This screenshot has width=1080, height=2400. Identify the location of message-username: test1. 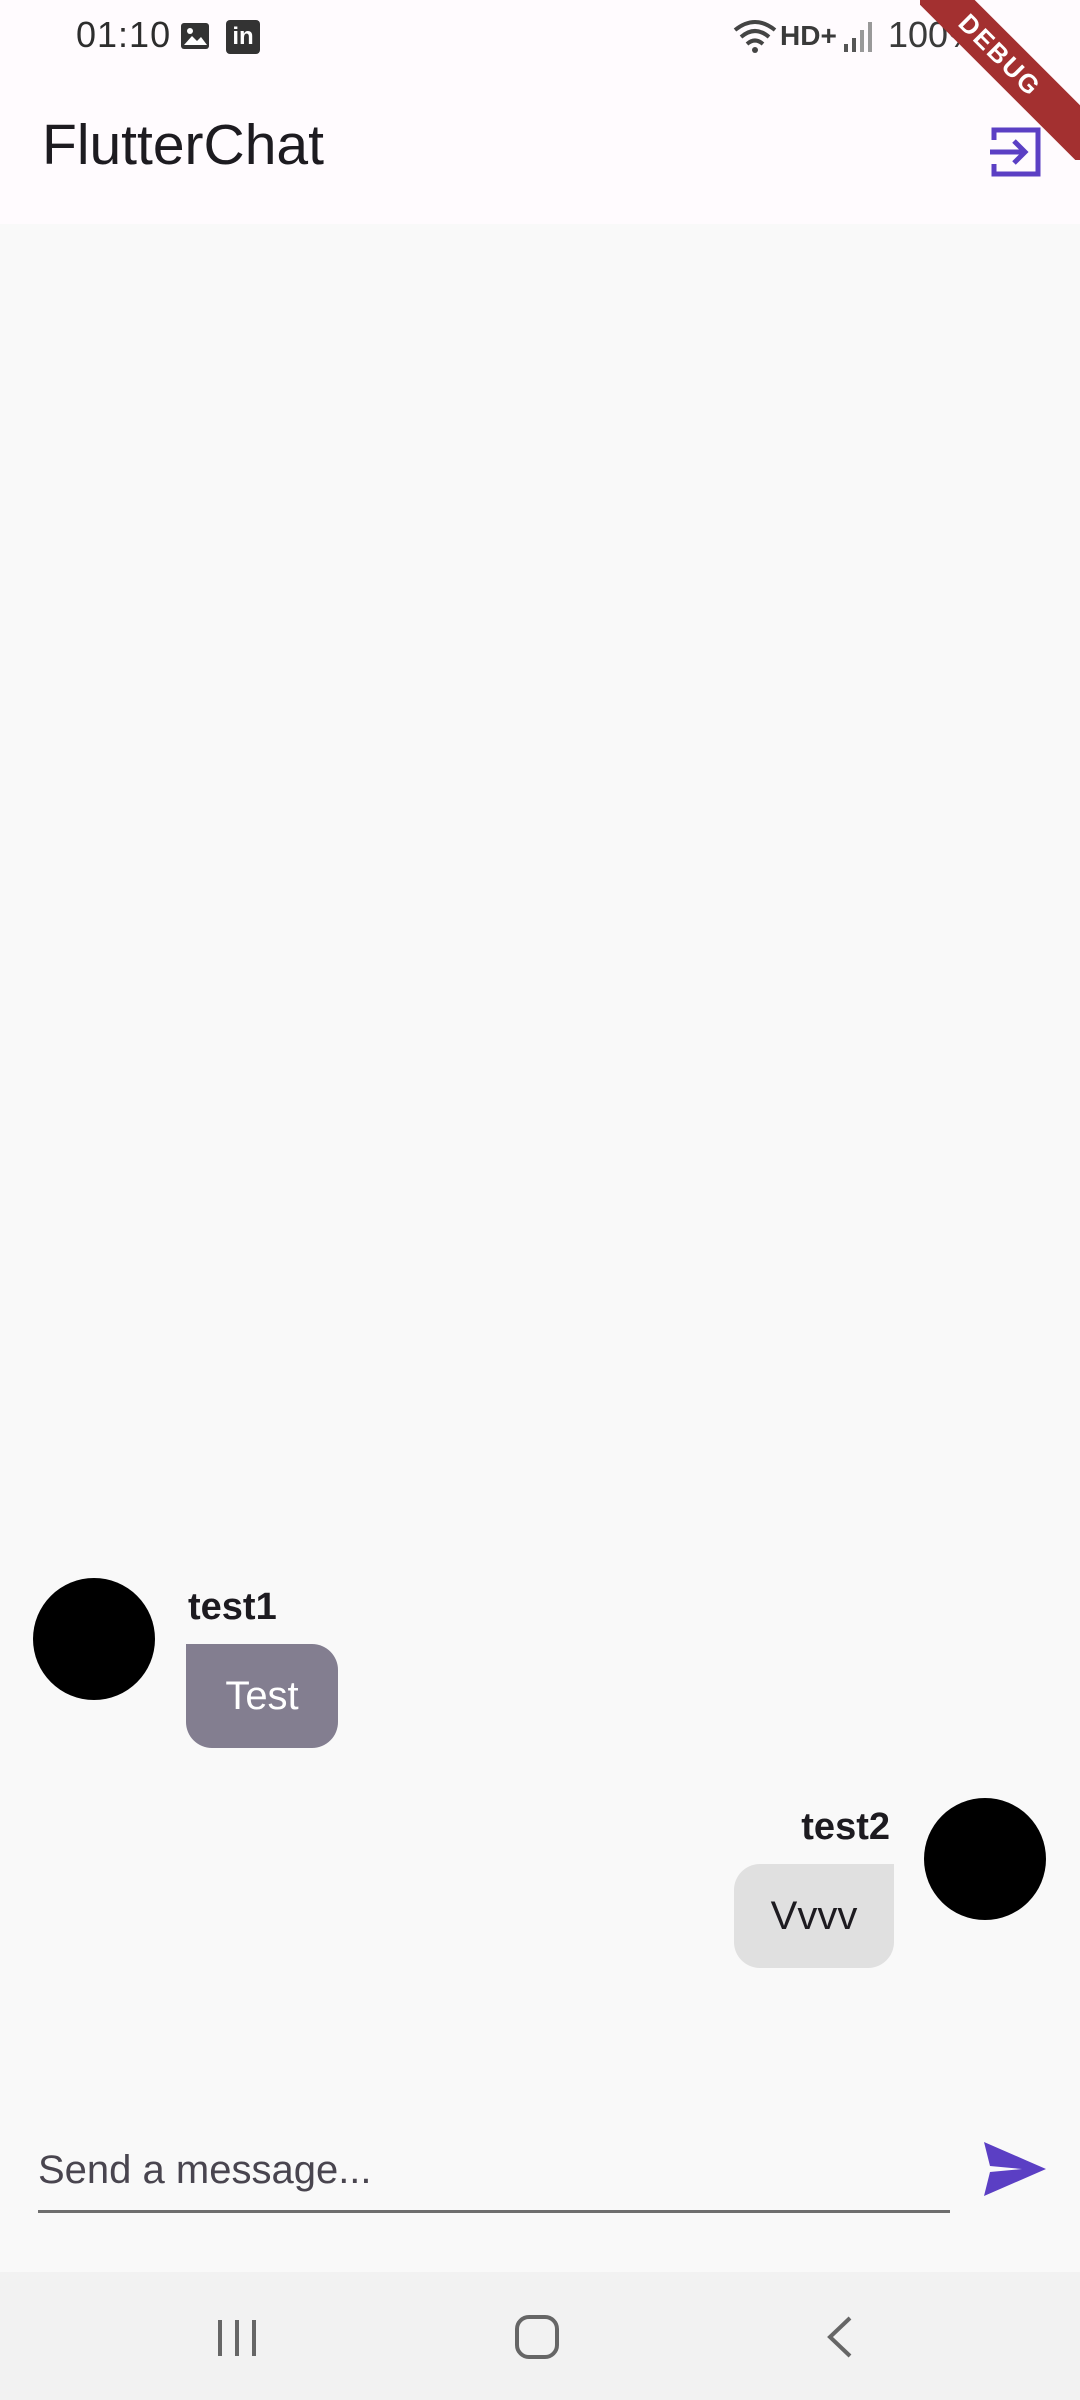
(232, 1607).